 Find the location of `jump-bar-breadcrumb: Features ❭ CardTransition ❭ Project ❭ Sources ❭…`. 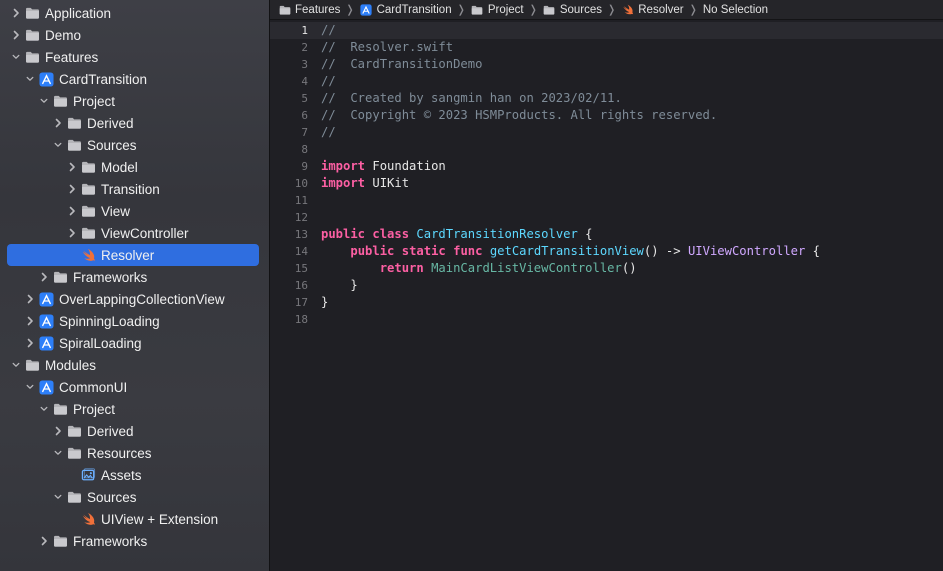

jump-bar-breadcrumb: Features ❭ CardTransition ❭ Project ❭ Sources ❭… is located at coordinates (606, 10).